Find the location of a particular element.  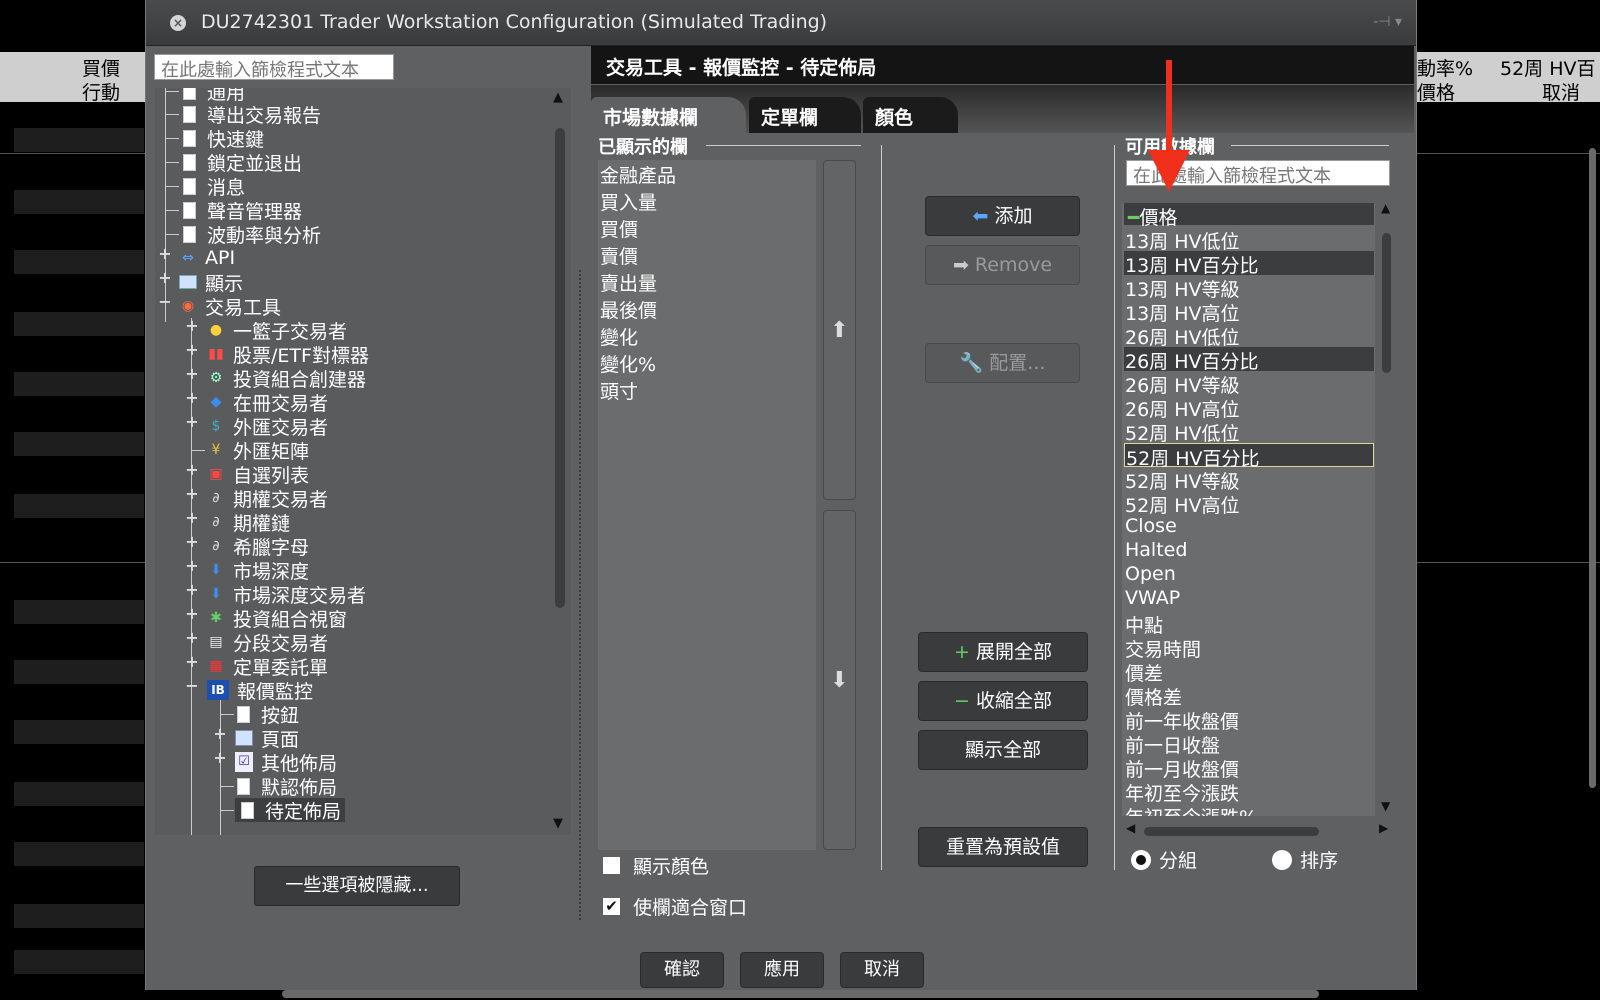

tree-item: 快速鍵 is located at coordinates (222, 138).